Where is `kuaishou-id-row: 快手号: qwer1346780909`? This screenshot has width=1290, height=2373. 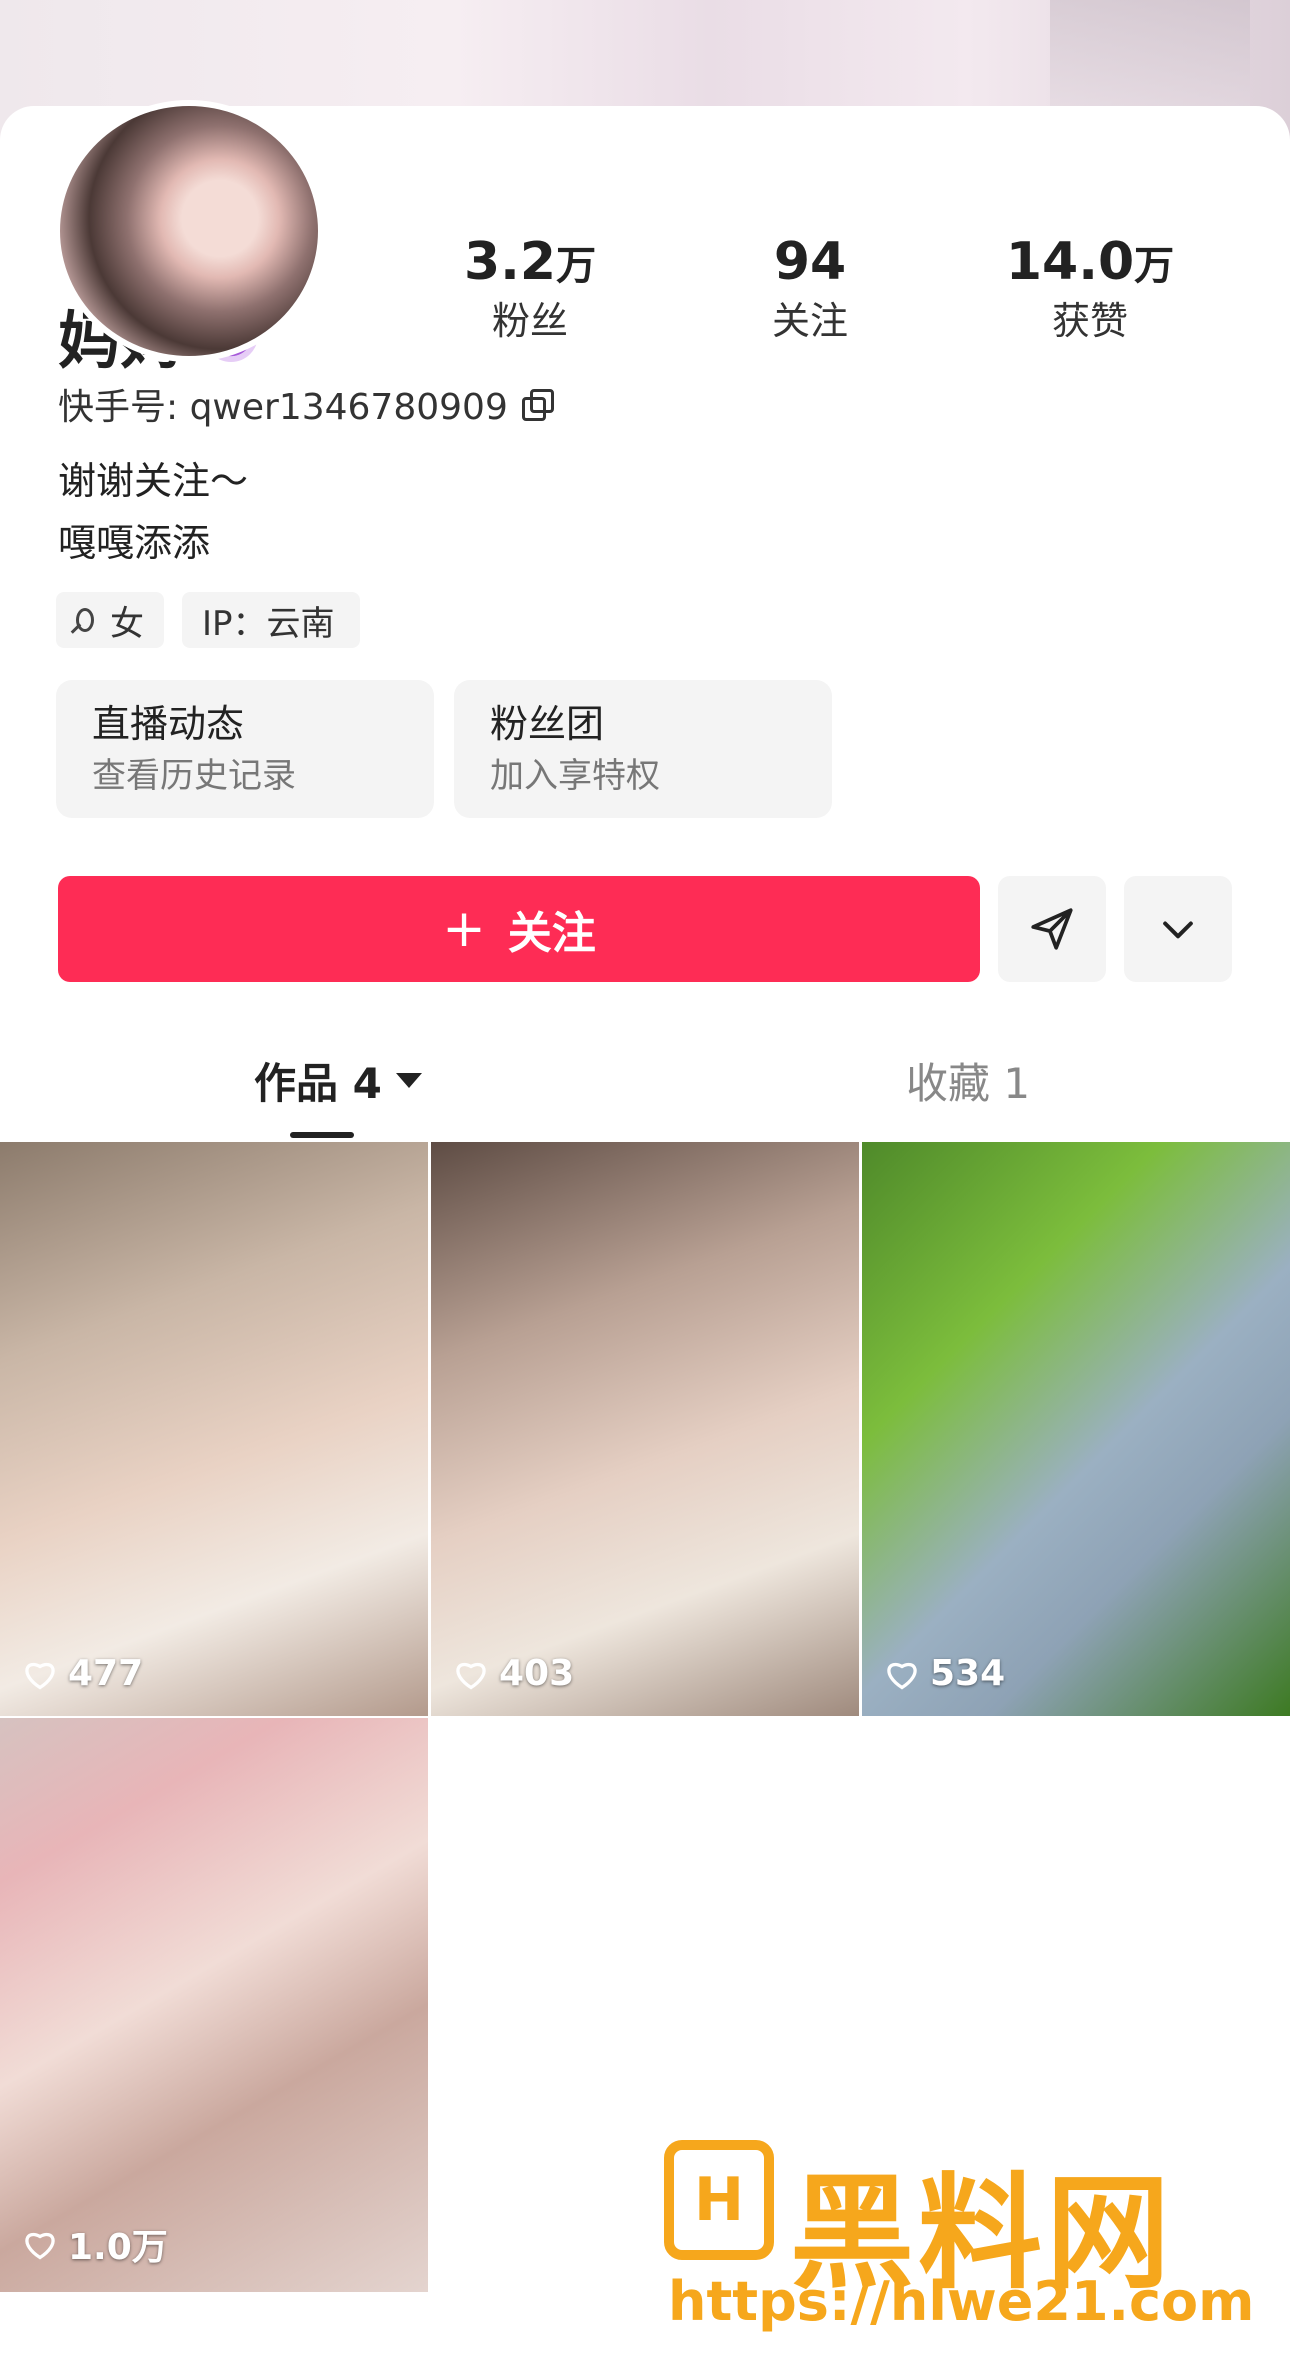
kuaishou-id-row: 快手号: qwer1346780909 is located at coordinates (306, 404).